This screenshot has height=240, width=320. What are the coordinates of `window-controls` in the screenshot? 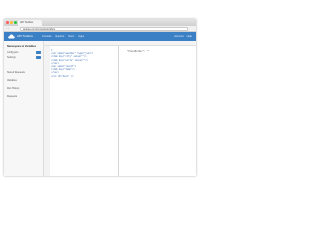 It's located at (11, 22).